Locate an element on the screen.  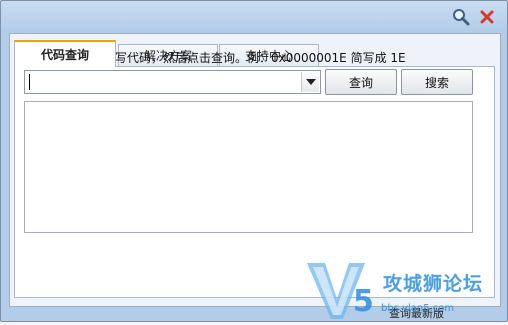
text-caret is located at coordinates (29, 82).